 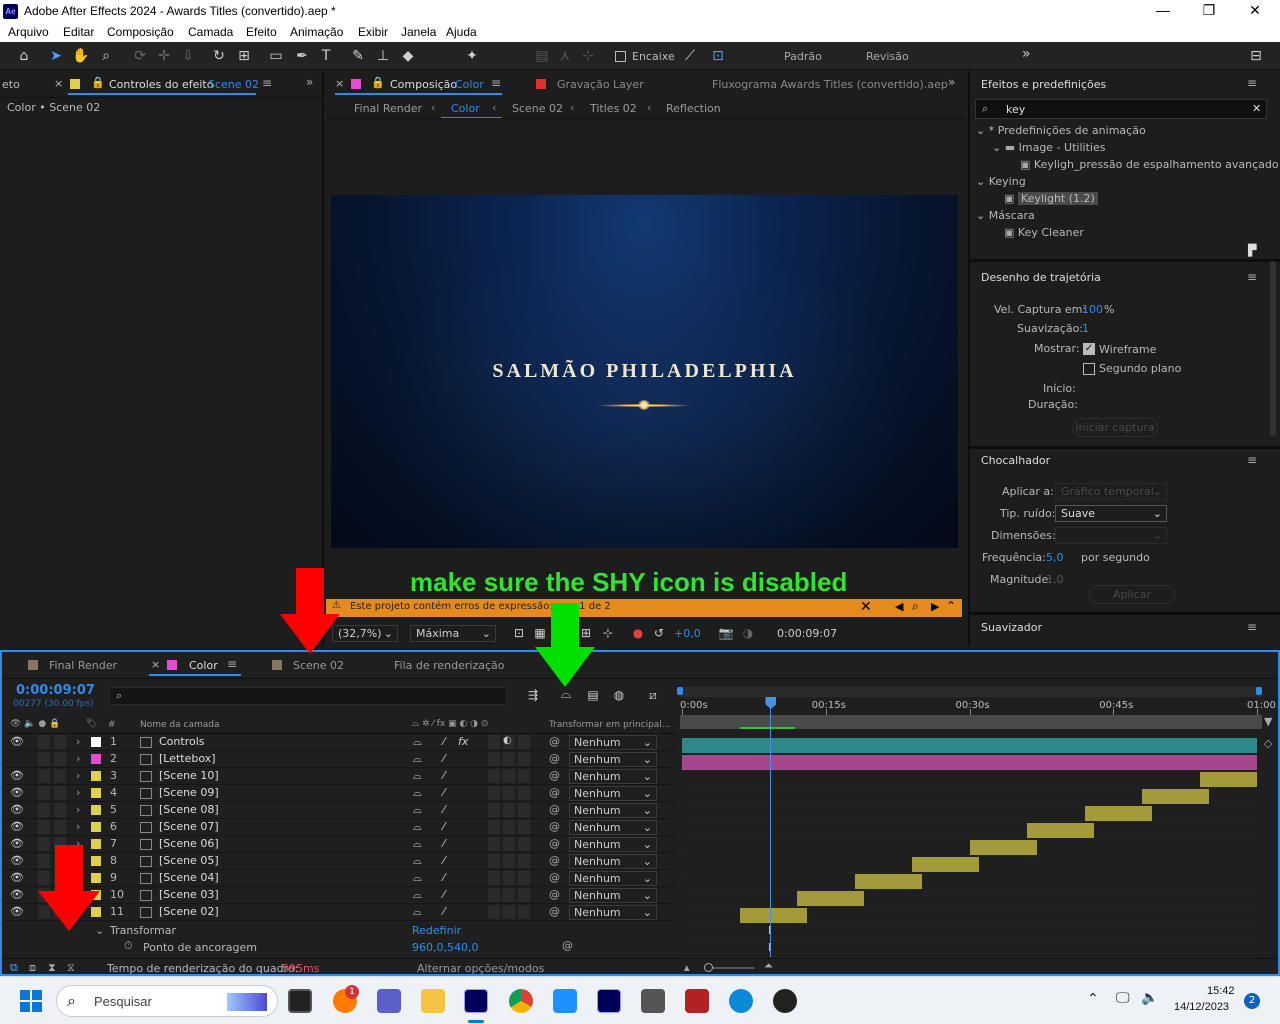 I want to click on after-effects-taskbar-icon, so click(x=476, y=1001).